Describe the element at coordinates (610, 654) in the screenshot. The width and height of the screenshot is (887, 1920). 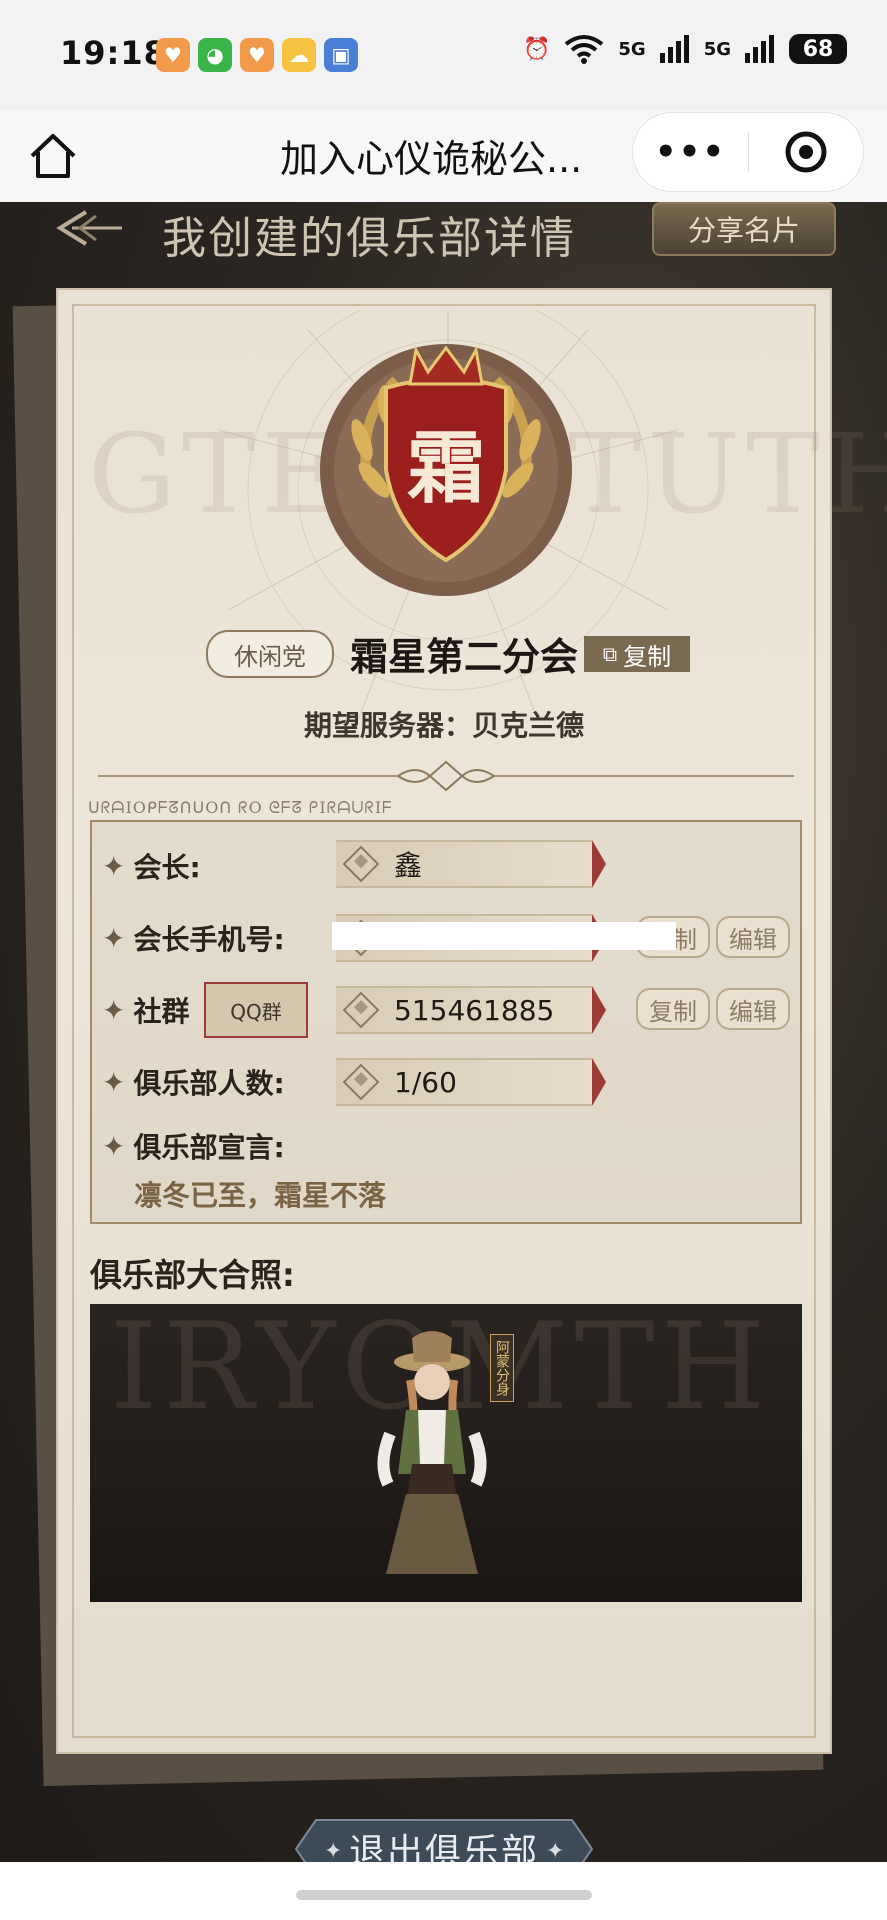
I see `copy-icon: ⧉` at that location.